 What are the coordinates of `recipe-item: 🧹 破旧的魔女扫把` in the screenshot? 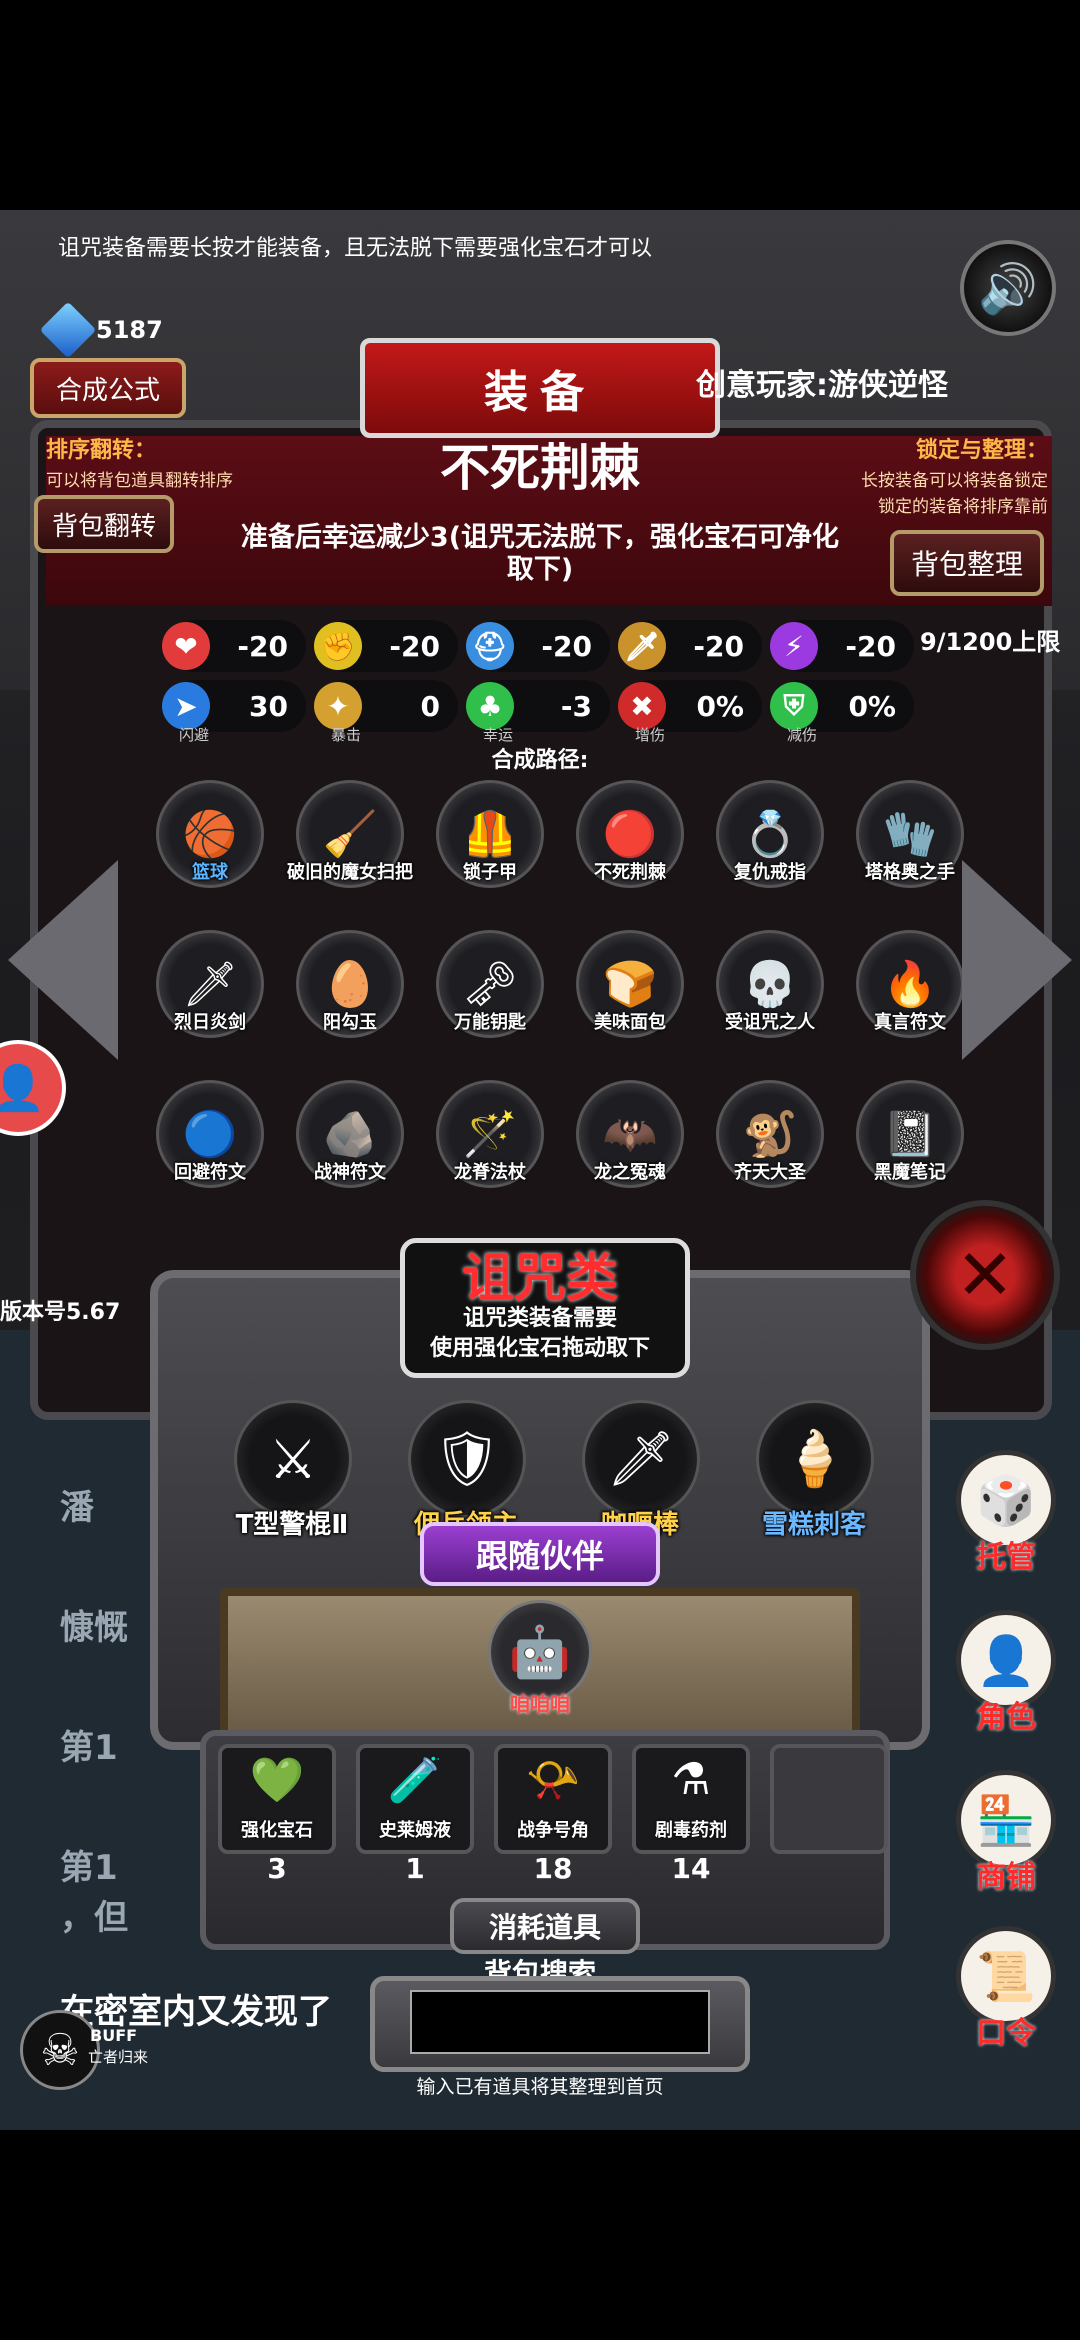 It's located at (350, 838).